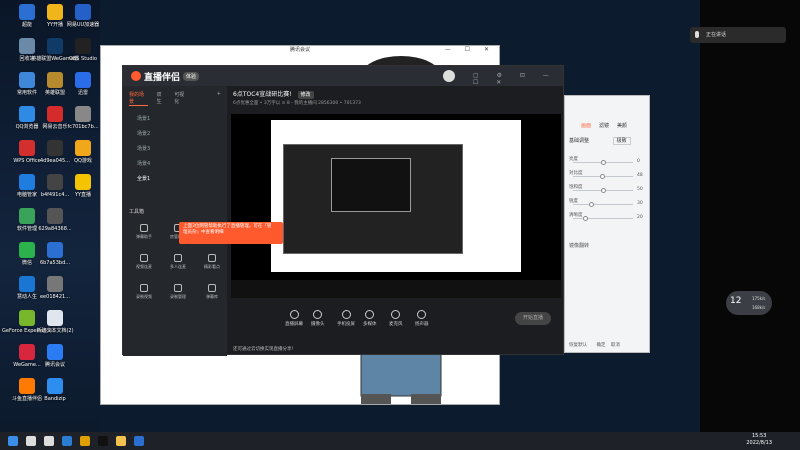  Describe the element at coordinates (55, 399) in the screenshot. I see `desktop-icon-label: Bandizip` at that location.